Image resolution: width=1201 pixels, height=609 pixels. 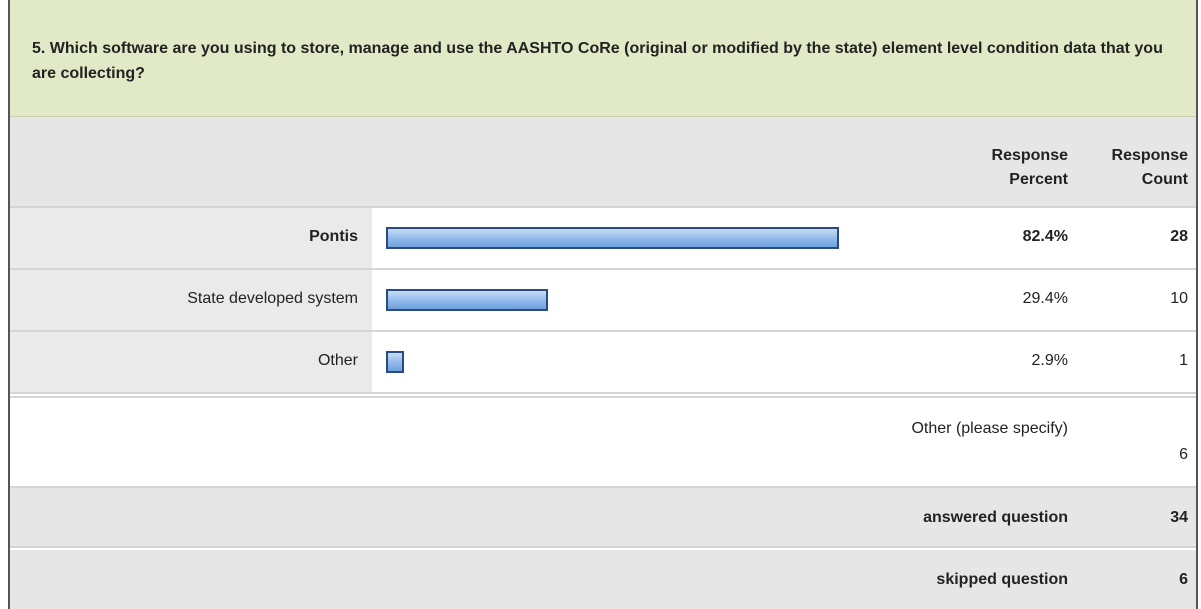 I want to click on response-count-header: Response Count, so click(x=1150, y=168).